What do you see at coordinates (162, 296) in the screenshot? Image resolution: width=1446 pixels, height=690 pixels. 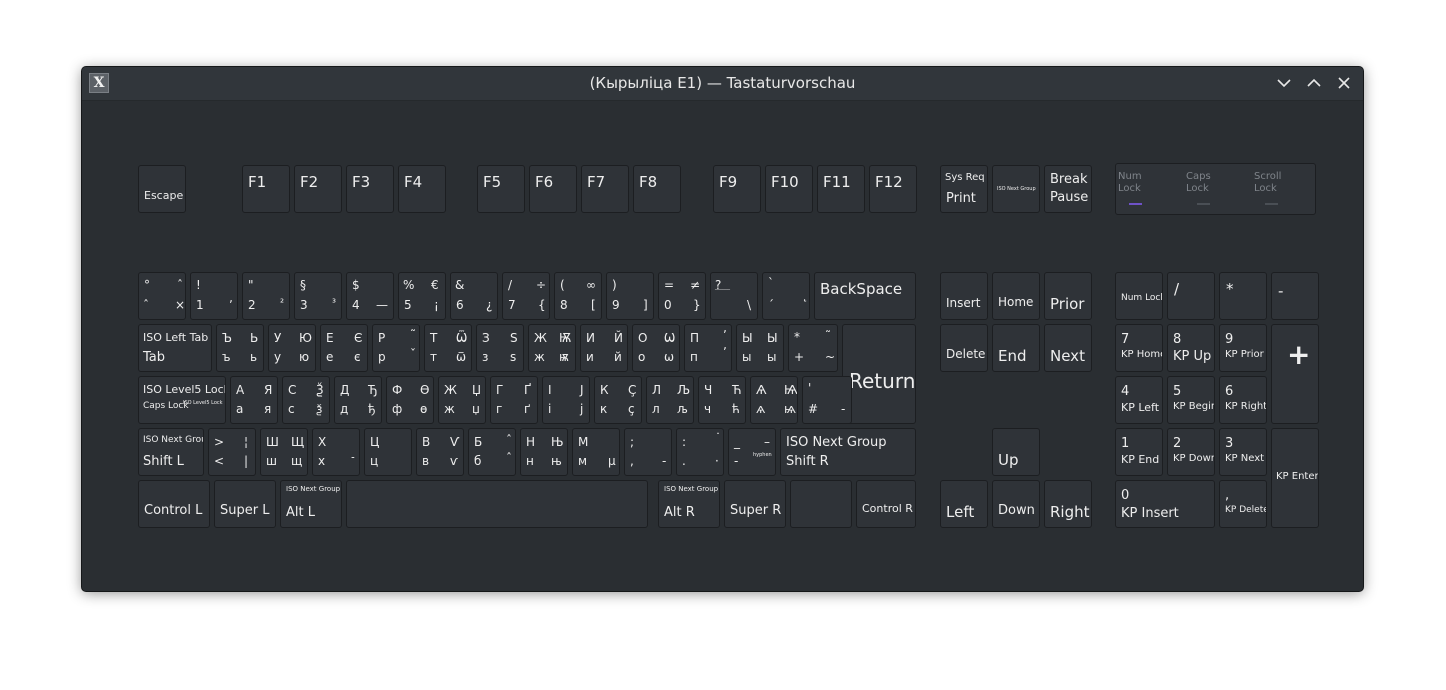 I see `key-grave: ° ˆ ˆ ×` at bounding box center [162, 296].